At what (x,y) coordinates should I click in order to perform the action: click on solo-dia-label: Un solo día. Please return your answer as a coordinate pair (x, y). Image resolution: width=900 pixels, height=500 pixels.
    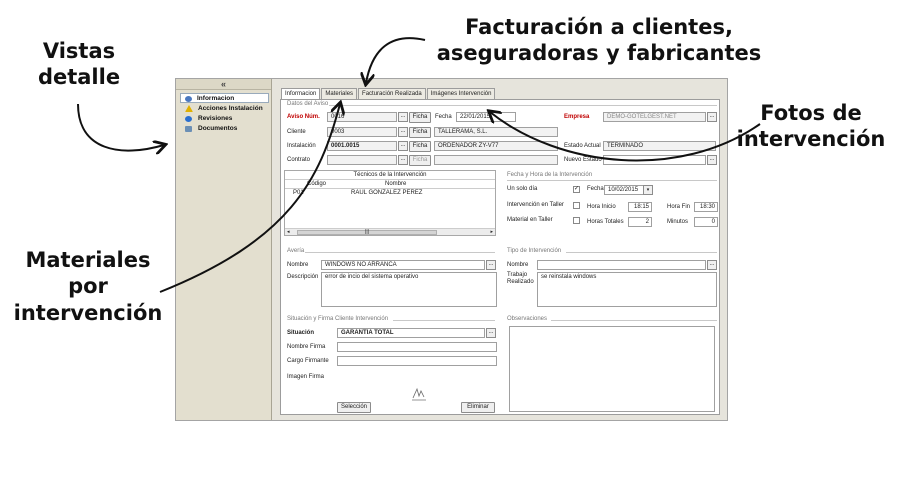
    Looking at the image, I should click on (522, 189).